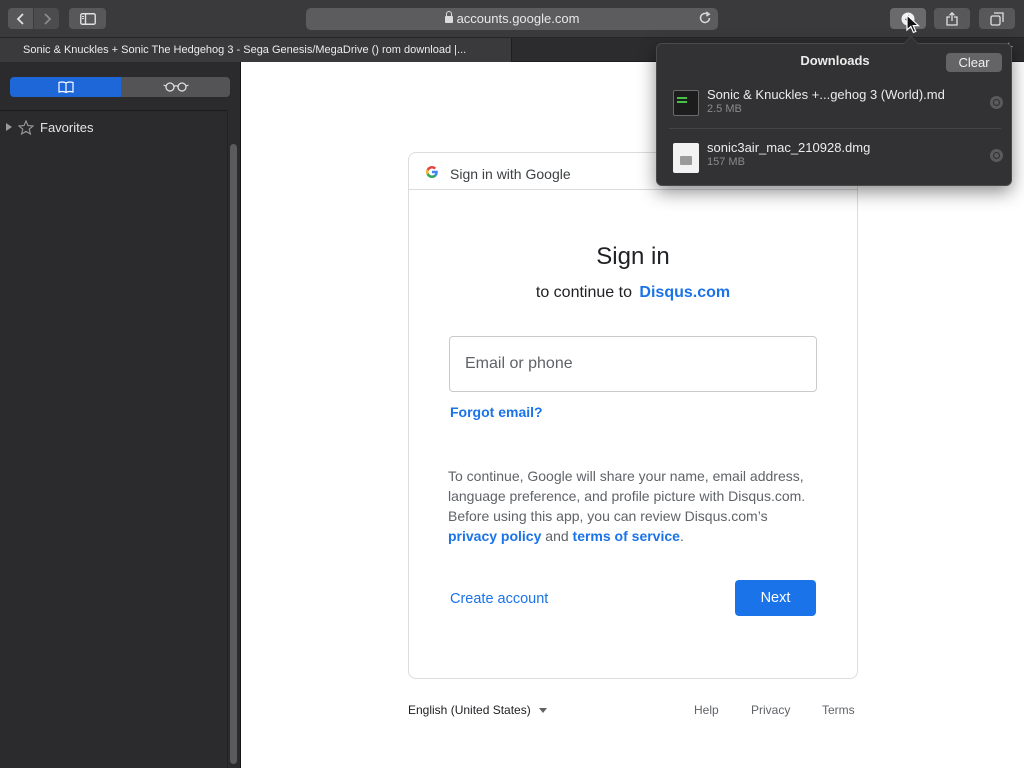  Describe the element at coordinates (826, 94) in the screenshot. I see `download-name: Sonic & Knuckles +...gehog 3 (World).md` at that location.